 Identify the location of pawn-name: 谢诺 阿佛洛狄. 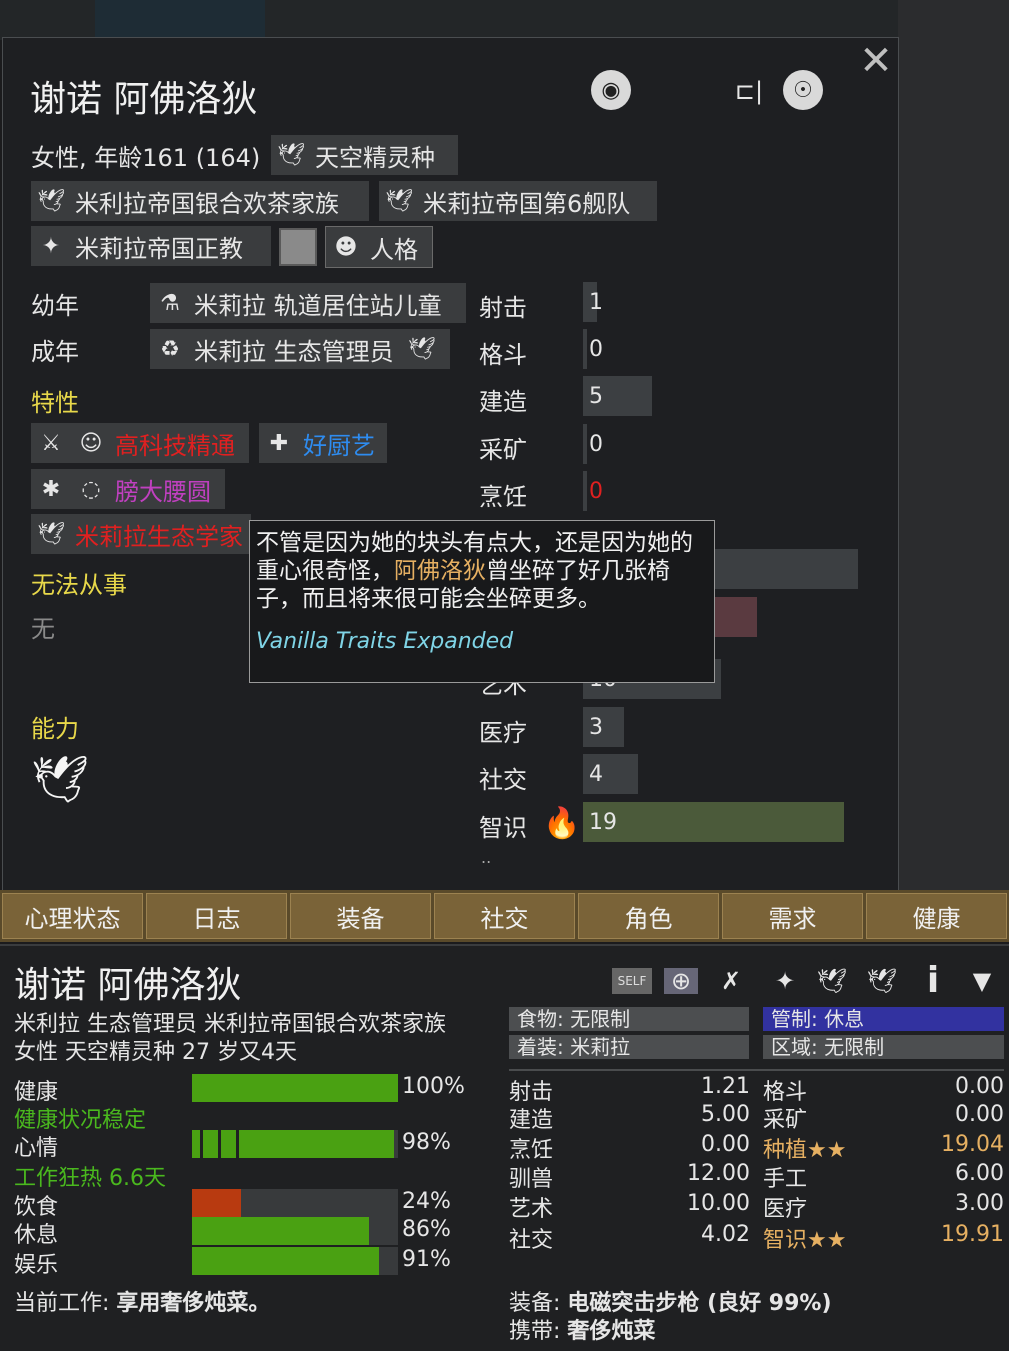
(144, 99).